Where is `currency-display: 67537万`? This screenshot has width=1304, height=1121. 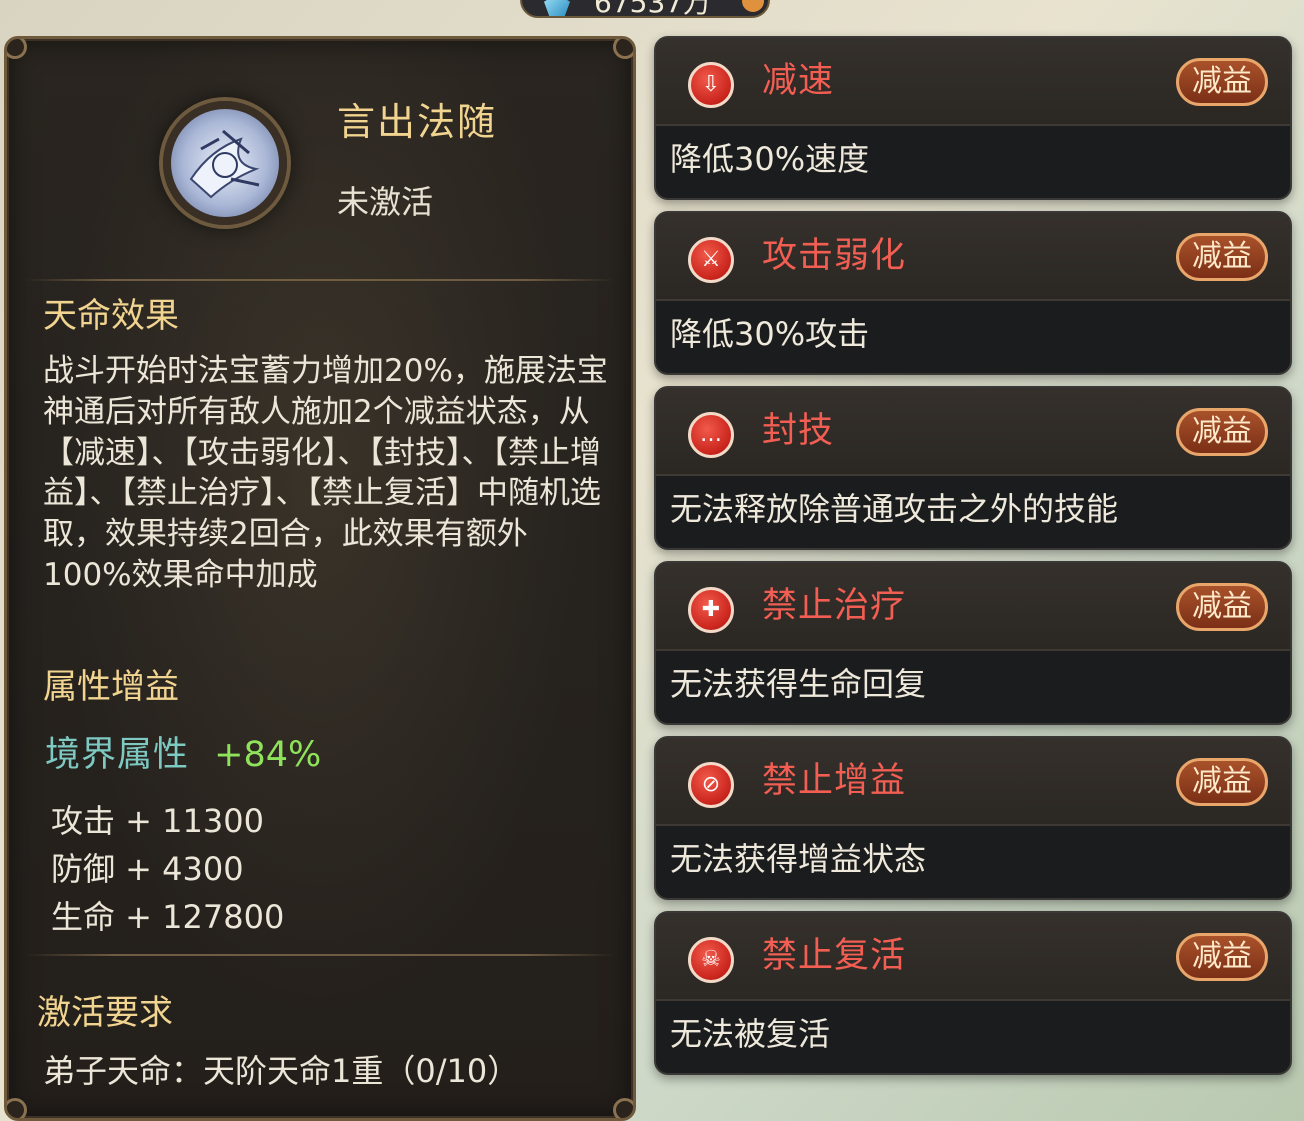 currency-display: 67537万 is located at coordinates (645, 9).